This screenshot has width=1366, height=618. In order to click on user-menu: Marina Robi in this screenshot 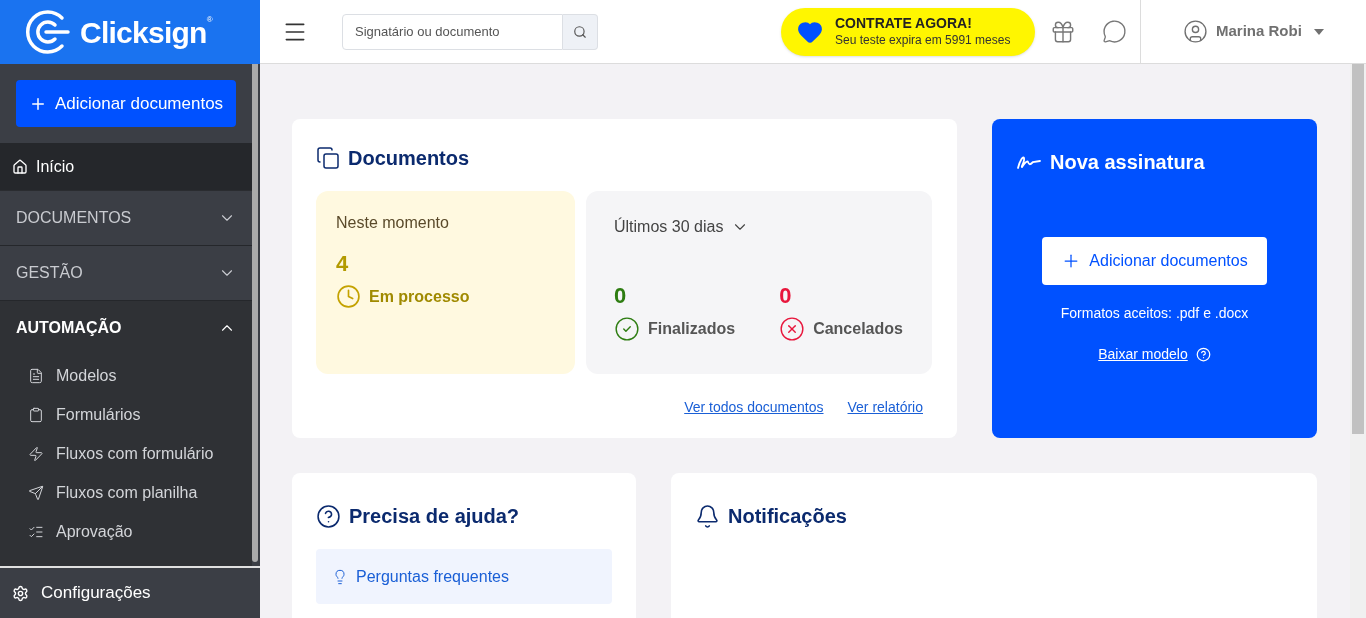, I will do `click(1253, 31)`.